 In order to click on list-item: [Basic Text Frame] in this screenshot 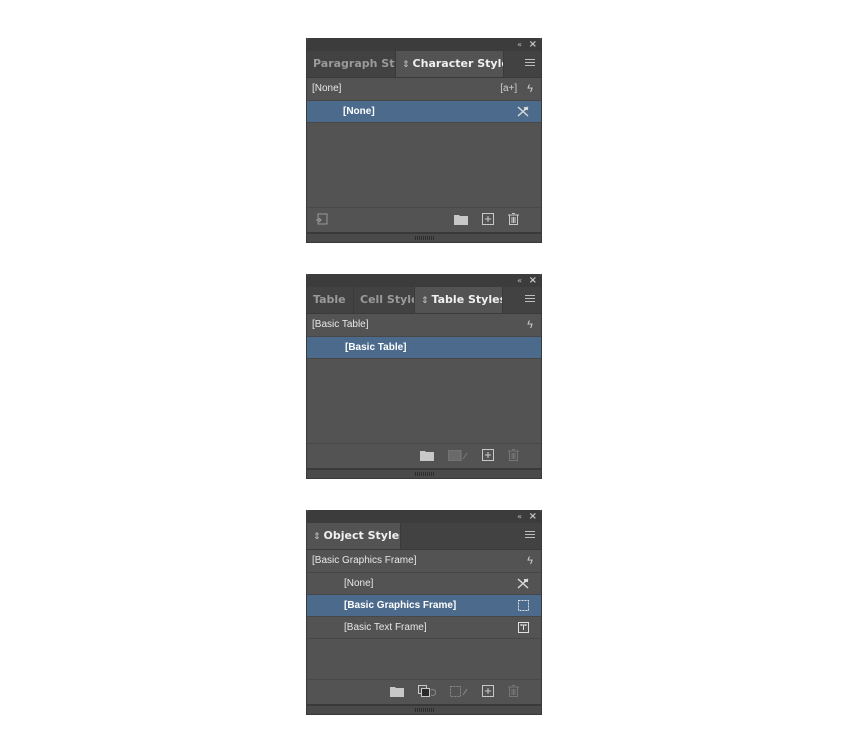, I will do `click(424, 628)`.